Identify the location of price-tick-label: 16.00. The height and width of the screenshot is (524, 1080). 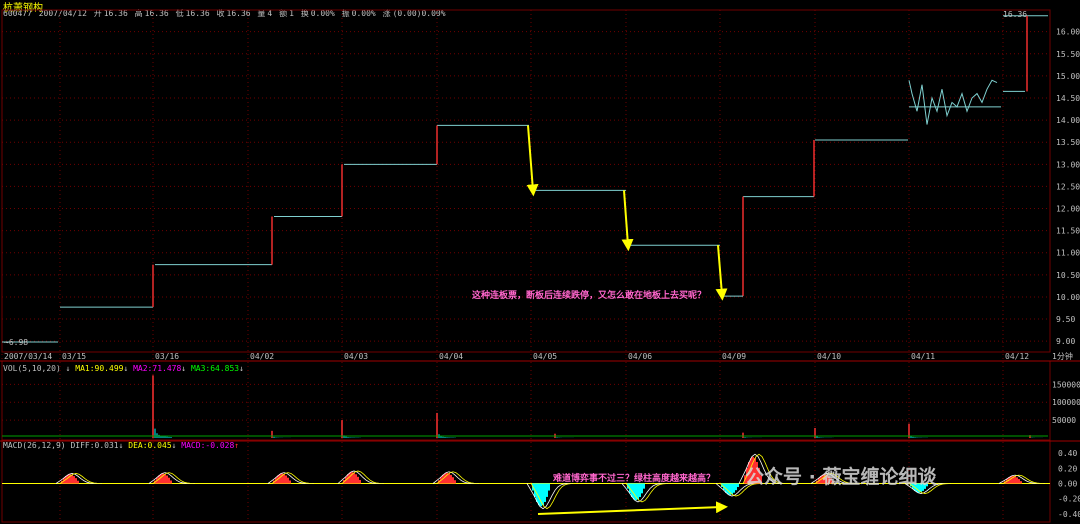
(1068, 32).